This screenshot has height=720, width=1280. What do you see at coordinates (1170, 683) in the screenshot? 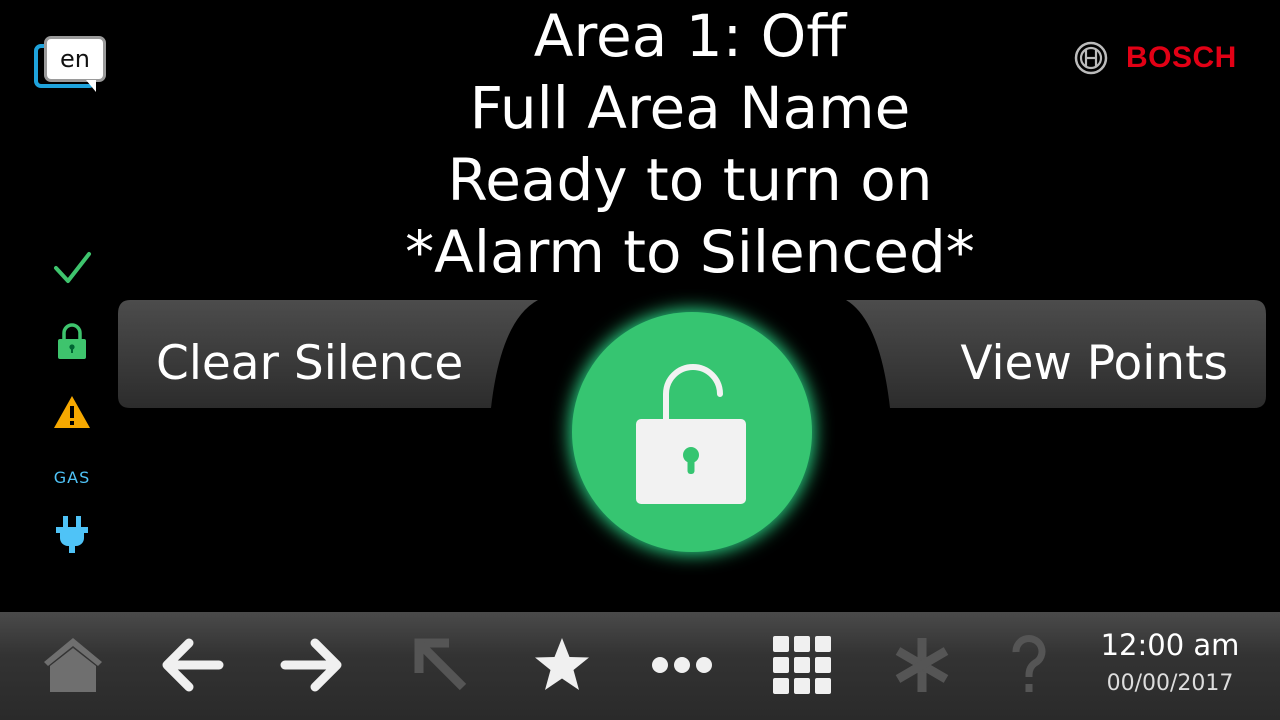
I see `current-date: 00/00/2017` at bounding box center [1170, 683].